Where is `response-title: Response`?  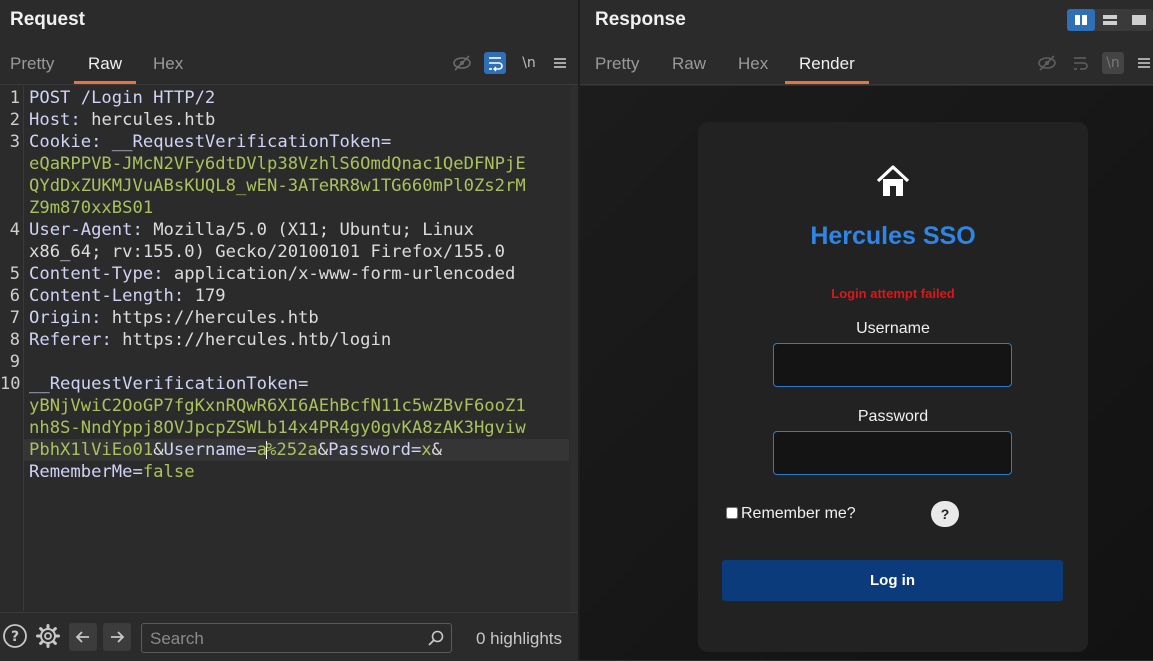 response-title: Response is located at coordinates (640, 19).